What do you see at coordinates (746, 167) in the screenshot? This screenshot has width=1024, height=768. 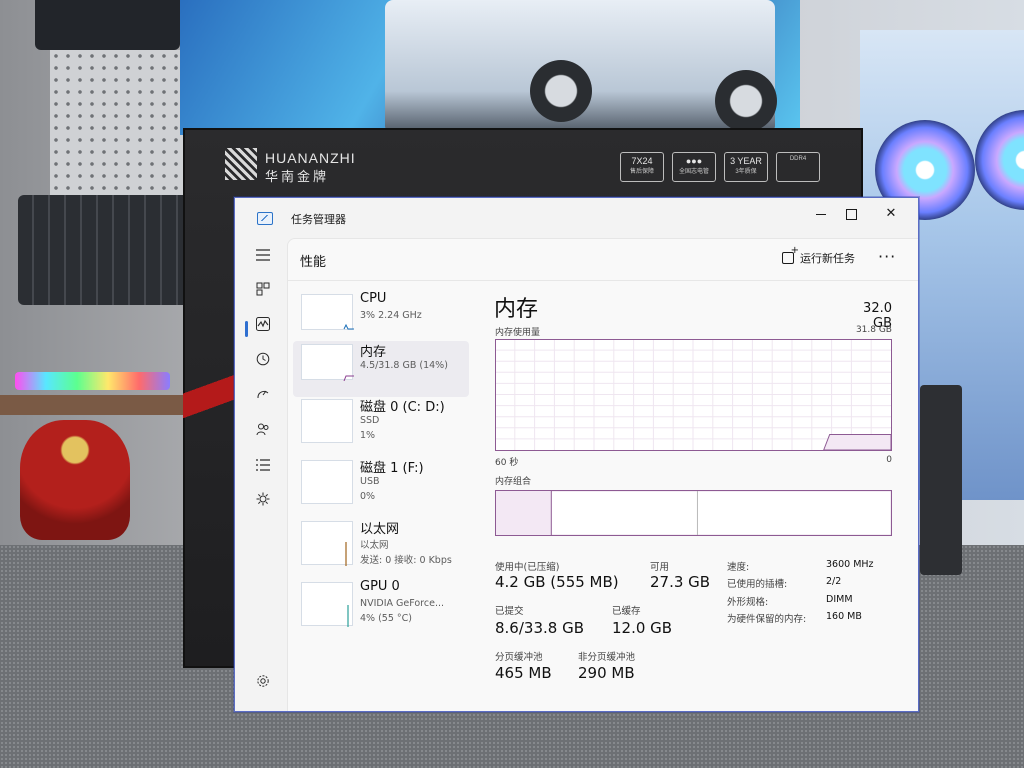 I see `box-badge: 3 YEAR 3年质保` at bounding box center [746, 167].